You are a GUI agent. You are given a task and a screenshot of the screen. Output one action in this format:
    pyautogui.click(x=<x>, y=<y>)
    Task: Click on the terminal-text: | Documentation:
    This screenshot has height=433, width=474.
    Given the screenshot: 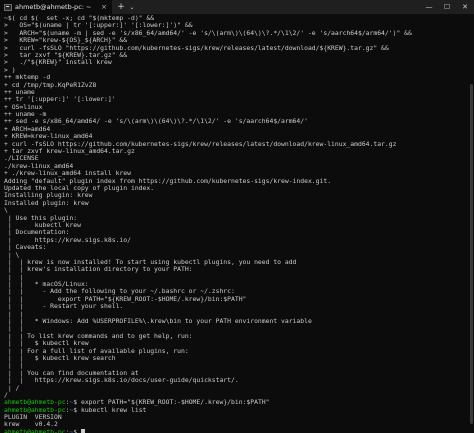 What is the action you would take?
    pyautogui.click(x=37, y=233)
    